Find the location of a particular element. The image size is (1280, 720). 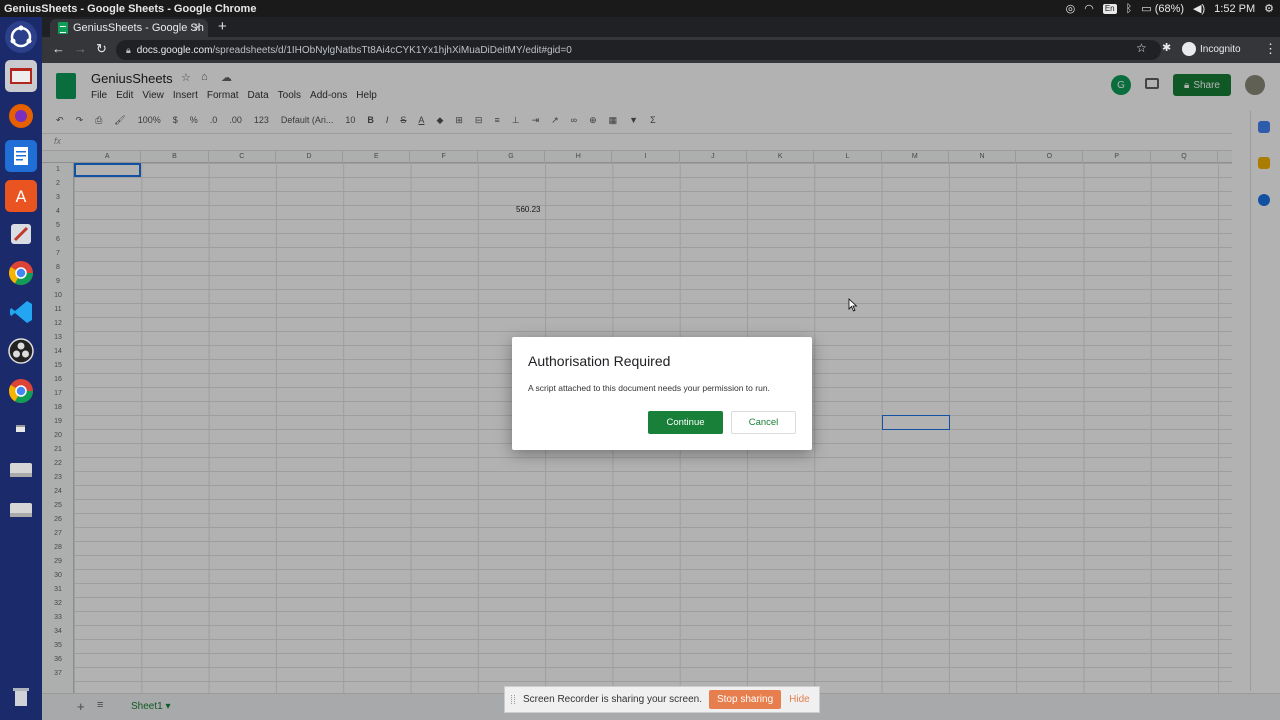

new-tab-icon: + is located at coordinates (222, 26).